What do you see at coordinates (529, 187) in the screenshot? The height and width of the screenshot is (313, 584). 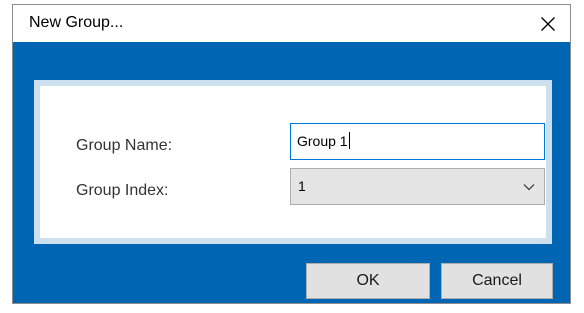 I see `chevron-down-icon` at bounding box center [529, 187].